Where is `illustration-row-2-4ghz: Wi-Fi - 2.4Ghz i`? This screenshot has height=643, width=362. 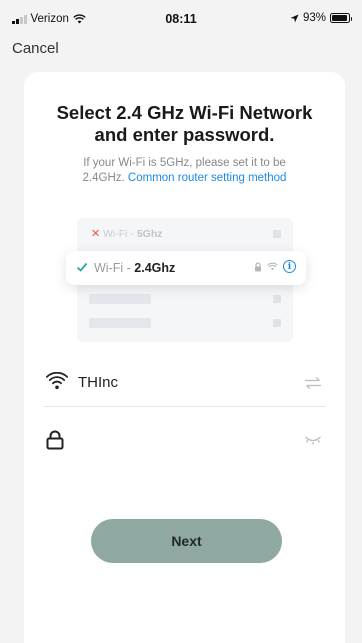 illustration-row-2-4ghz: Wi-Fi - 2.4Ghz i is located at coordinates (186, 268).